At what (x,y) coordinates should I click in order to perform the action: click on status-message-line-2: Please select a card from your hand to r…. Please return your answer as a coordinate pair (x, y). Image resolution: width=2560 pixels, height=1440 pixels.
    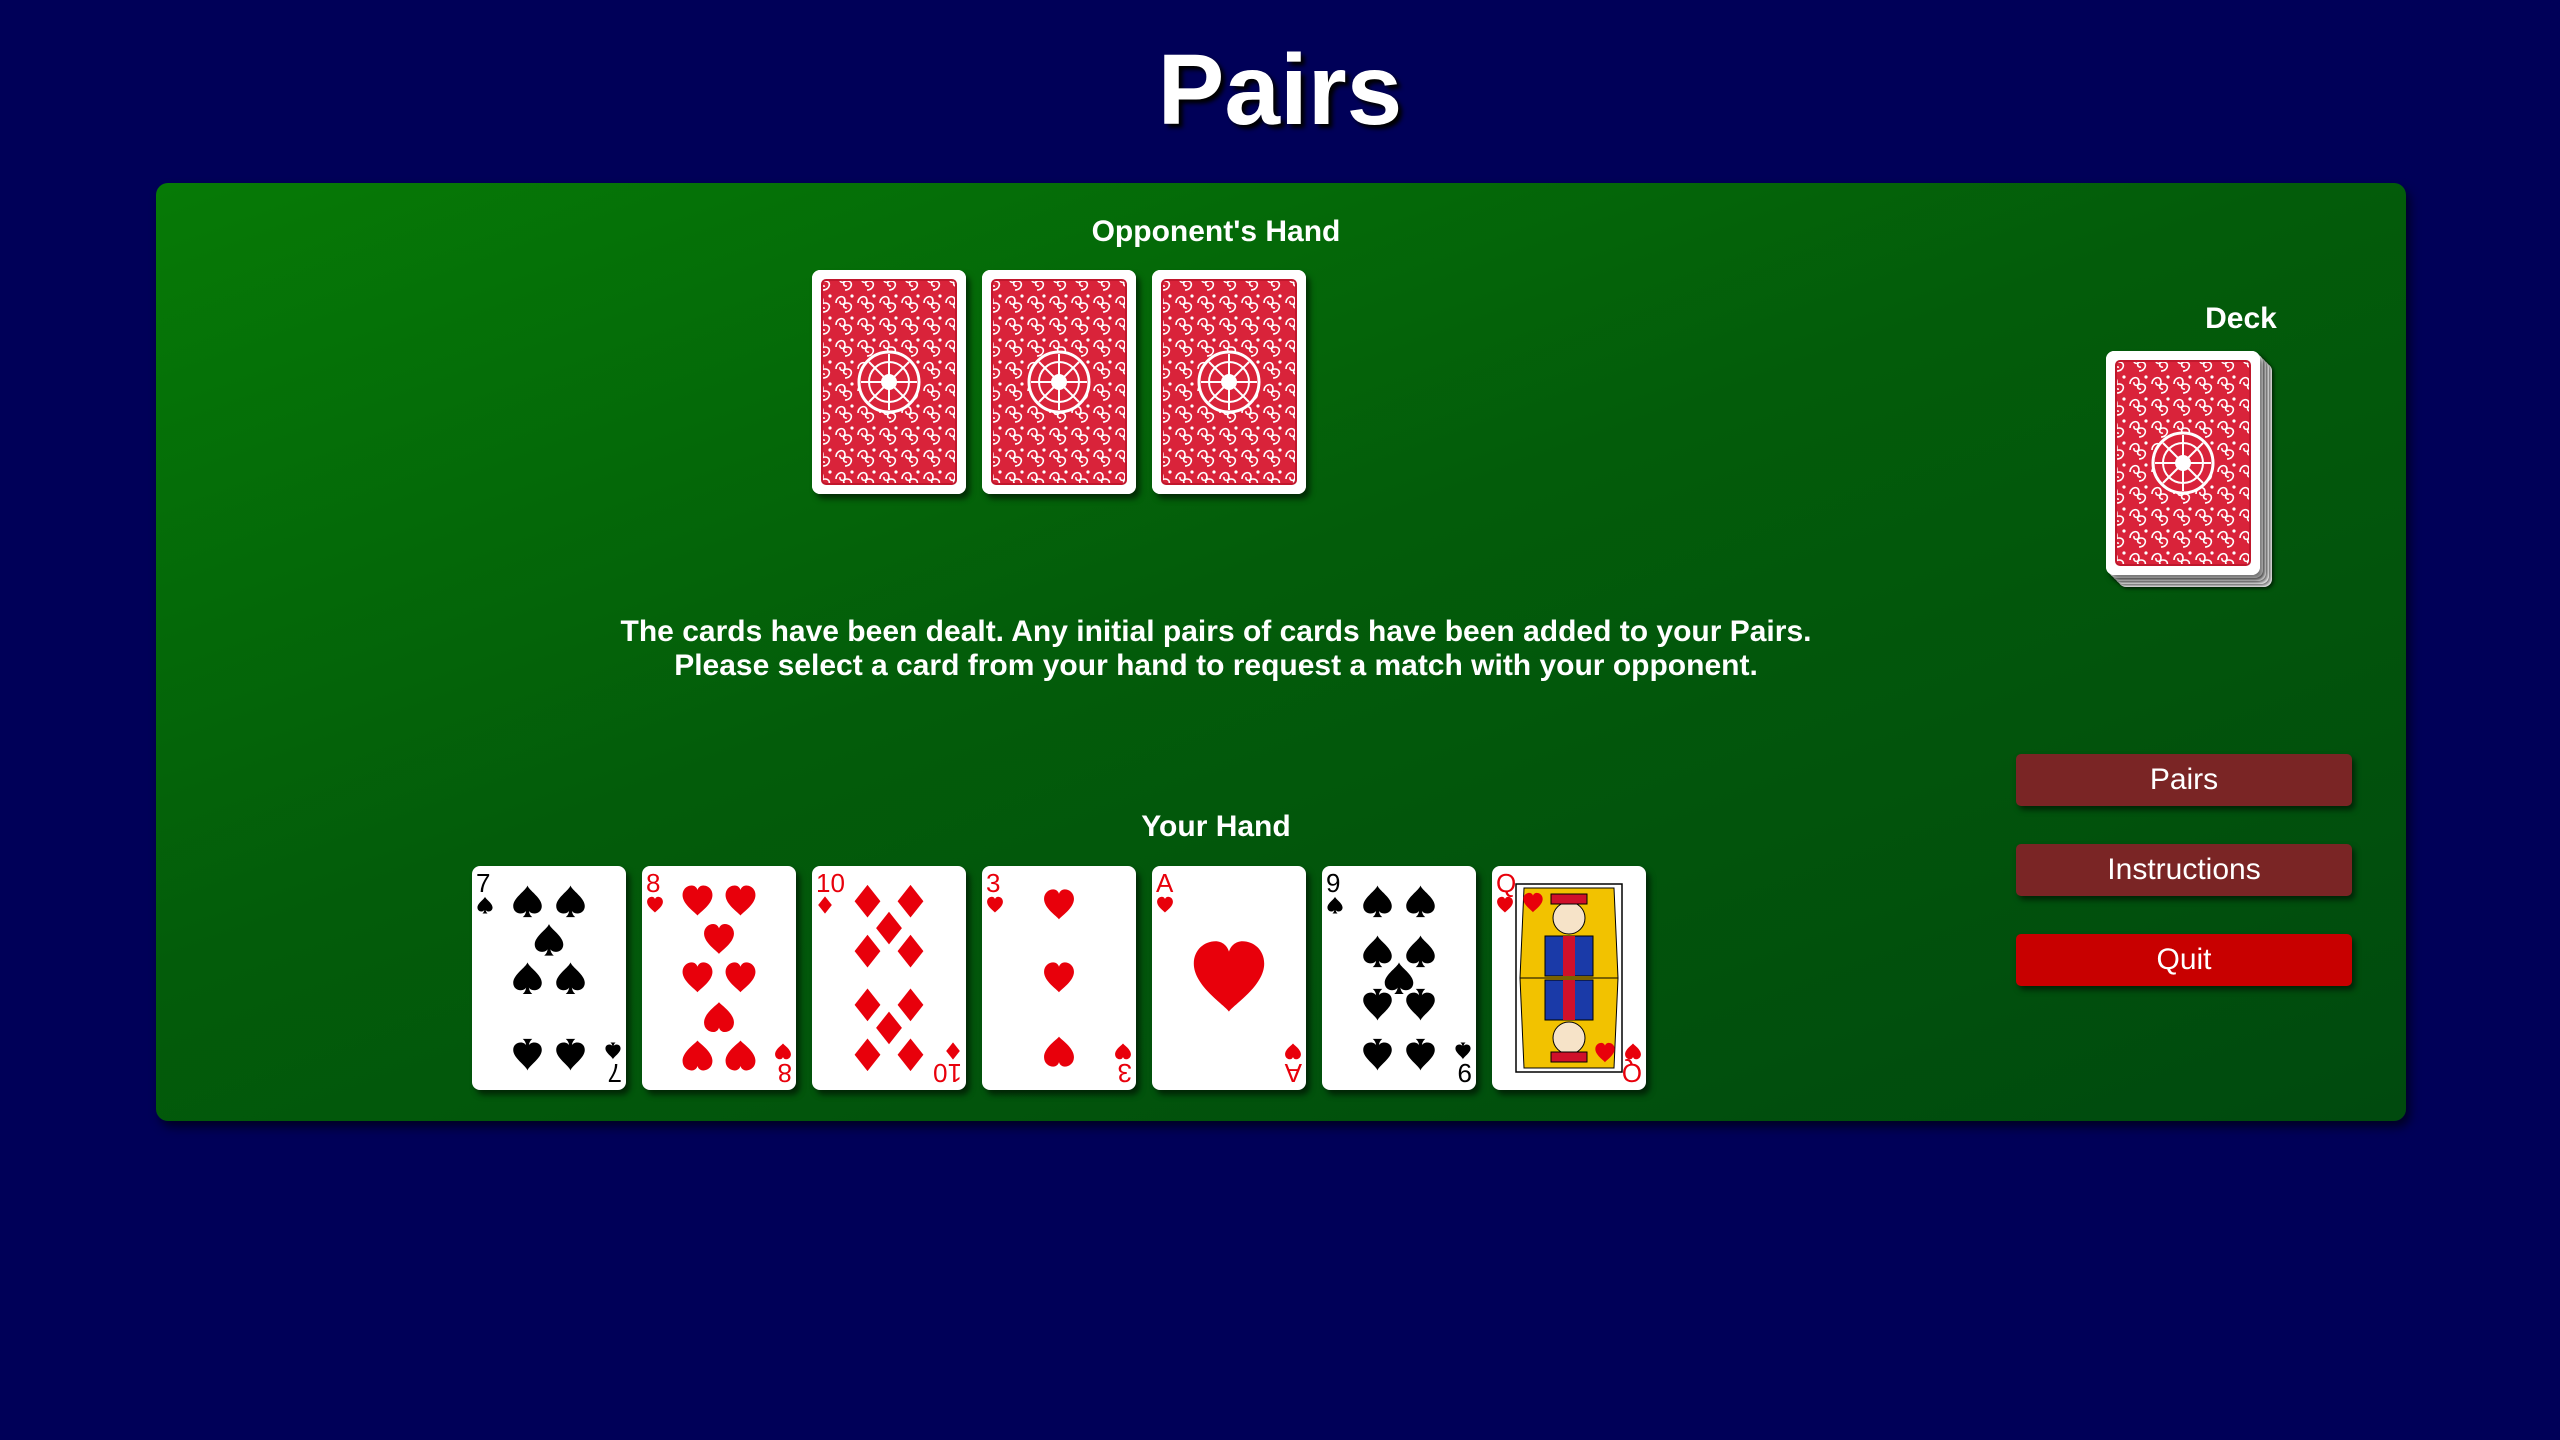
    Looking at the image, I should click on (1216, 665).